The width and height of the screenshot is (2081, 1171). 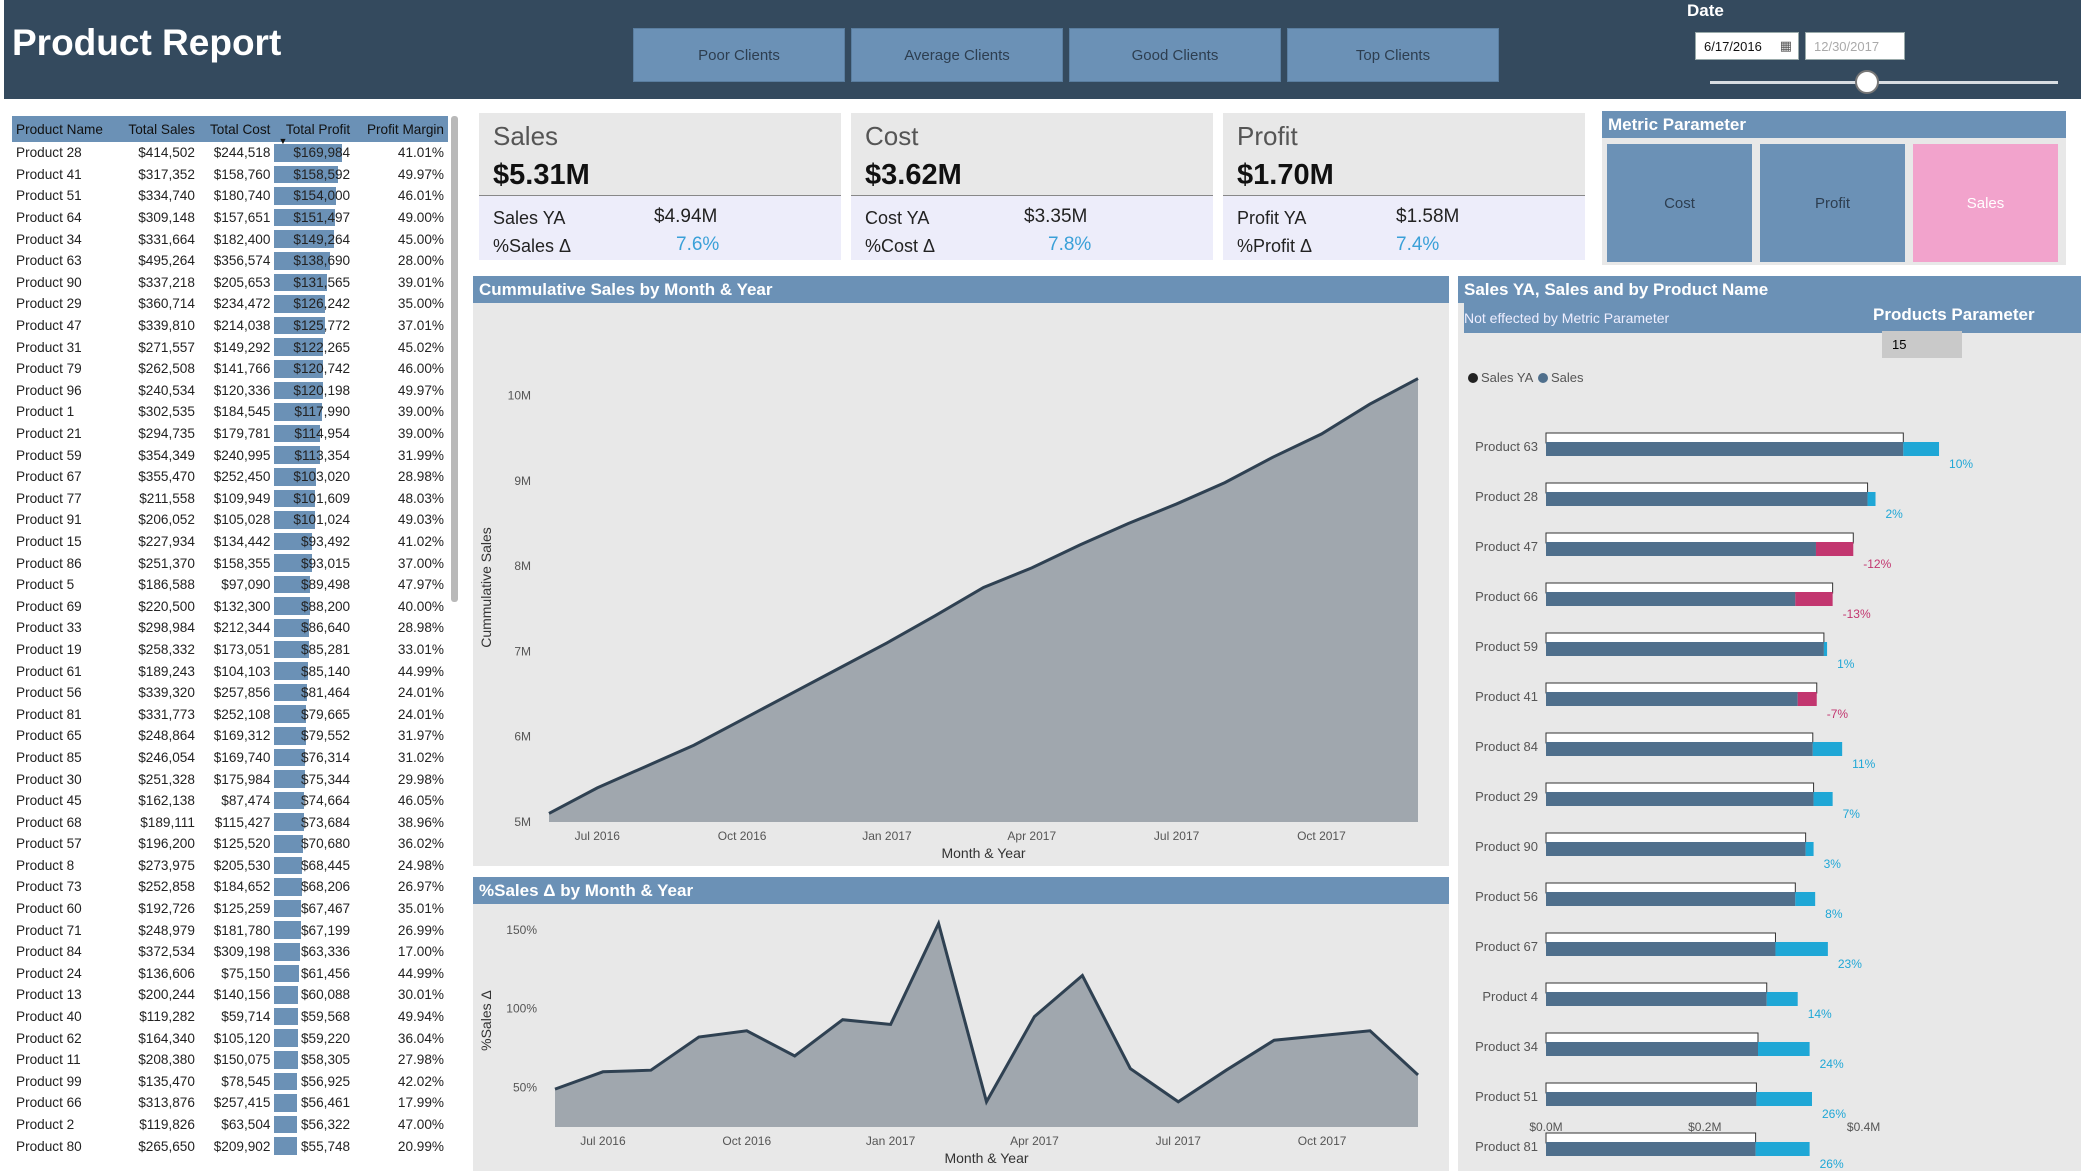 What do you see at coordinates (420, 261) in the screenshot?
I see `cell-profit-margin: 28.00%` at bounding box center [420, 261].